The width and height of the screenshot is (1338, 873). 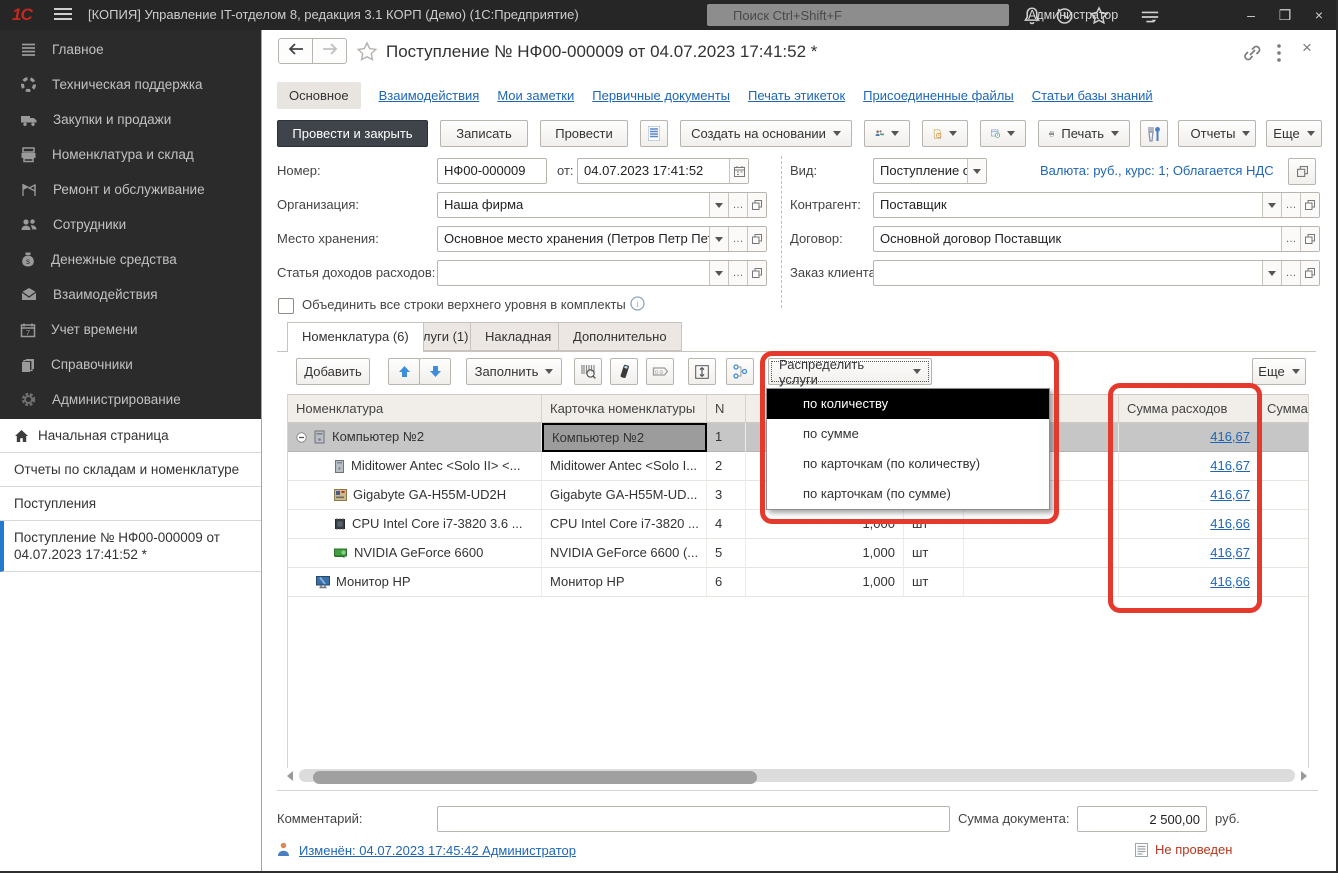 I want to click on sidebar-item-nomenclature: Номенклатура и склад, so click(x=130, y=154).